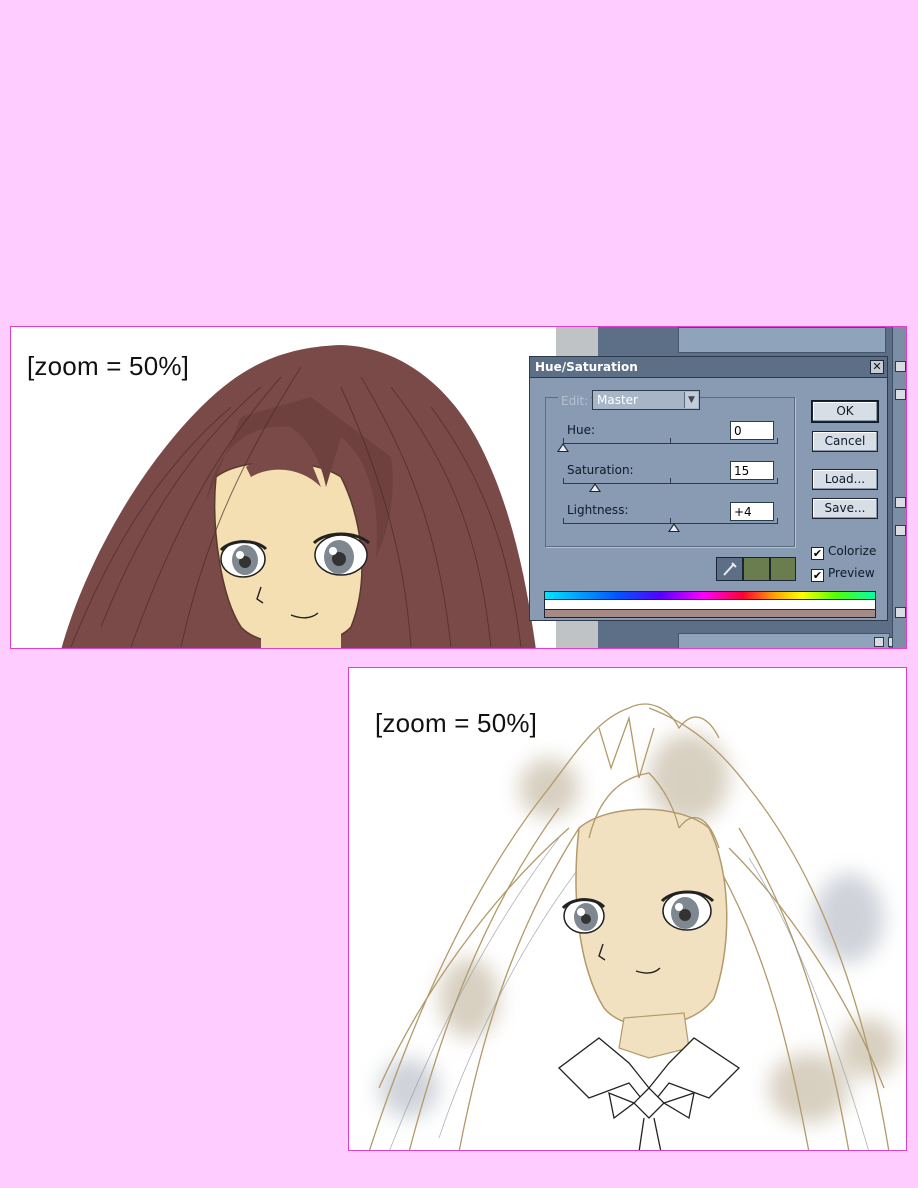 The width and height of the screenshot is (918, 1188). I want to click on saturation-input, so click(752, 470).